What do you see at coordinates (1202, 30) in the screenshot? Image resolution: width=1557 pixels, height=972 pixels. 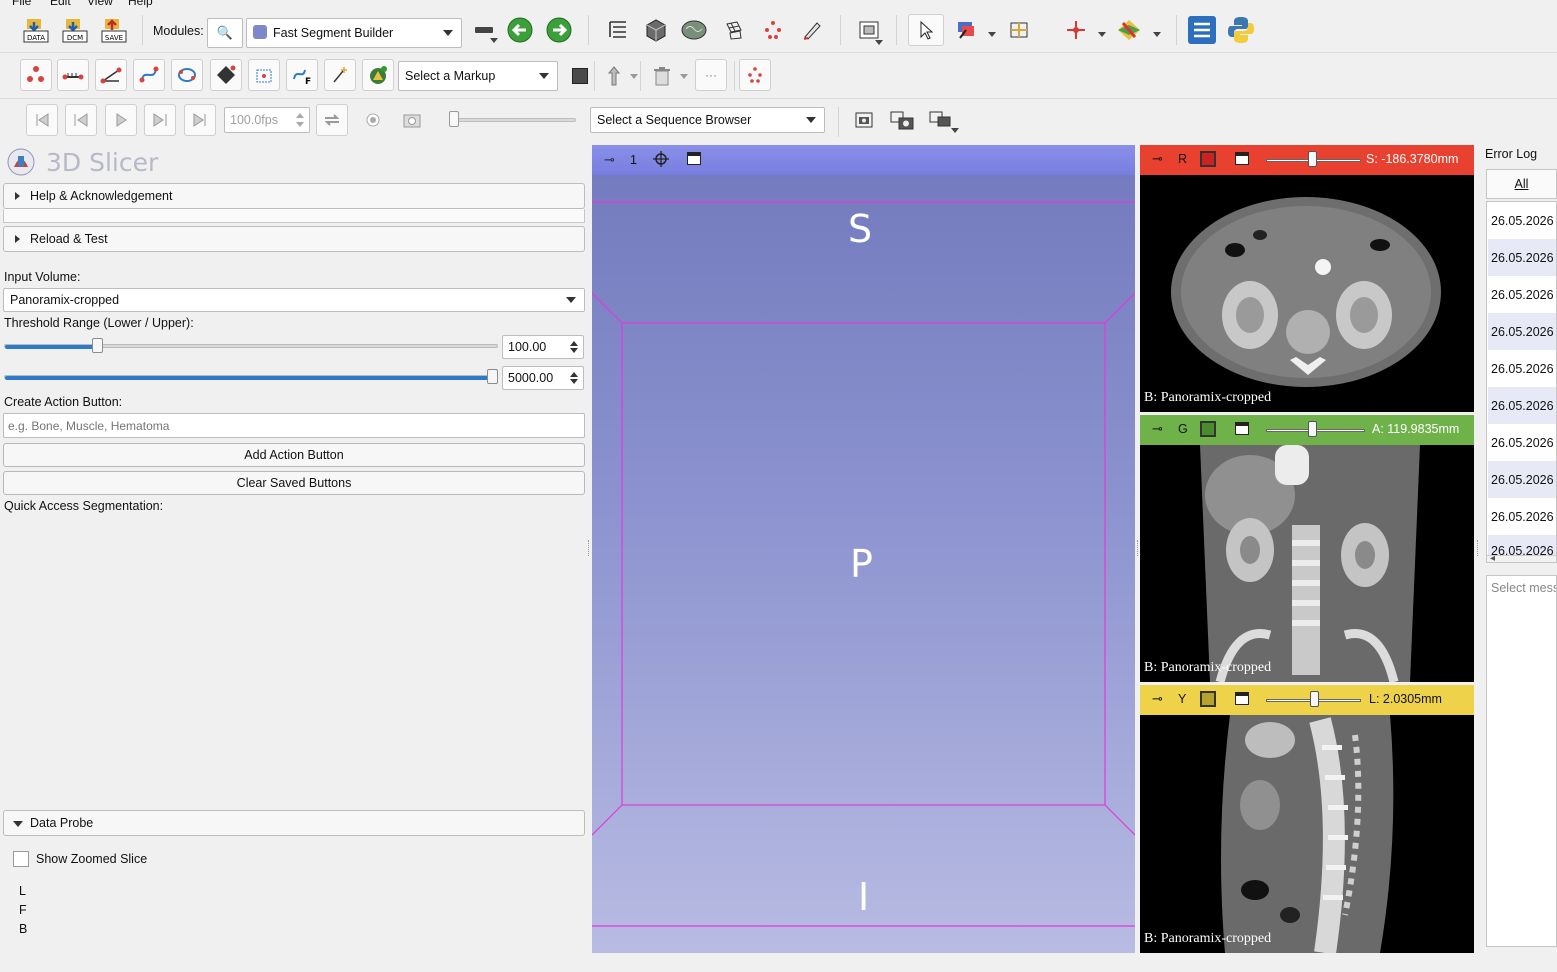 I see `extension-manager-button` at bounding box center [1202, 30].